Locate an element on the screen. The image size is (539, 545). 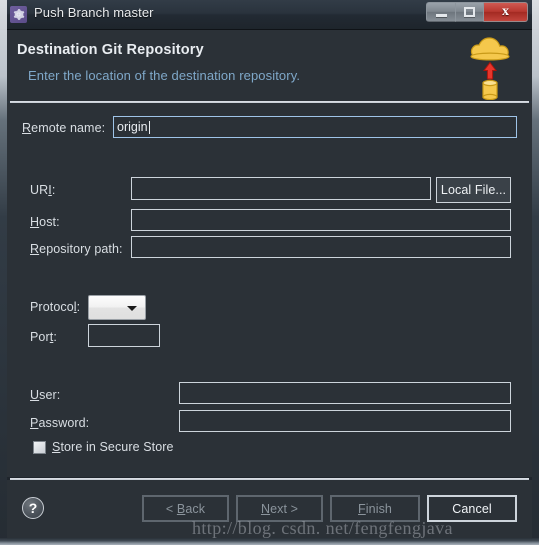
port-label: Port: is located at coordinates (43, 337).